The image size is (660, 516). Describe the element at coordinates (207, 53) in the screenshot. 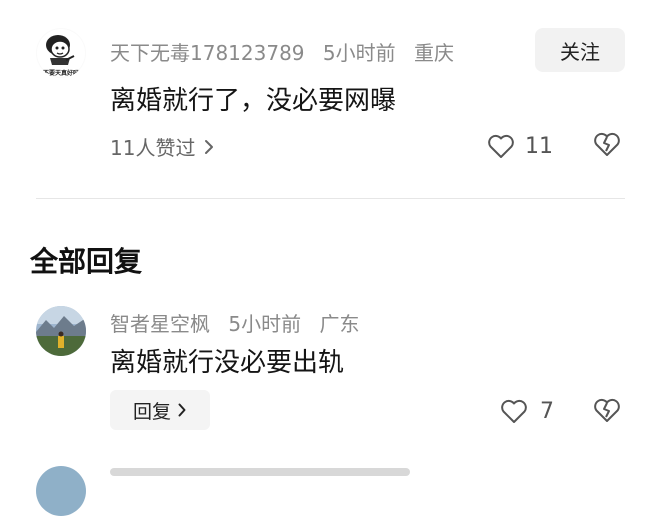

I see `username: 天下无毒178123789` at that location.